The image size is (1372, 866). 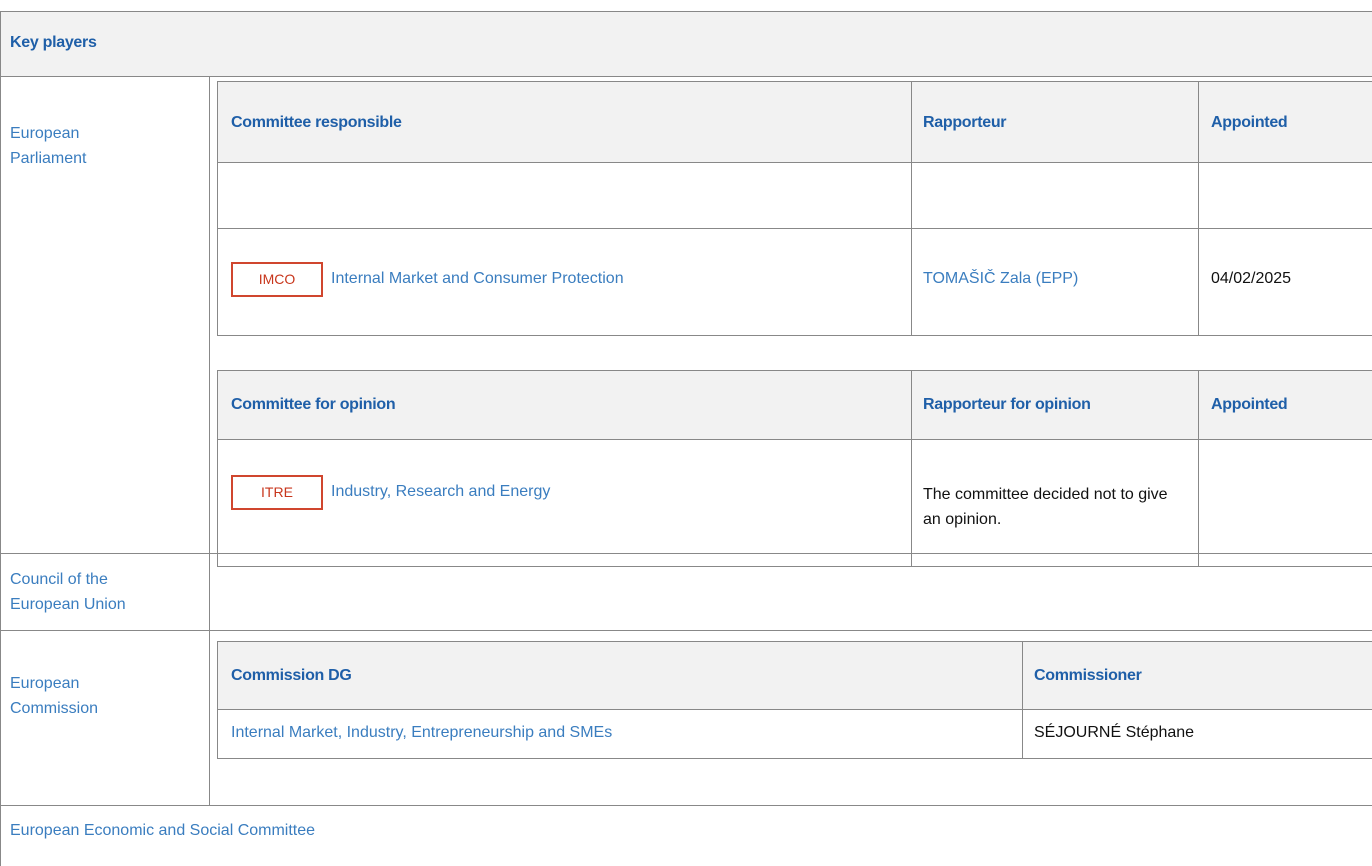 What do you see at coordinates (53, 42) in the screenshot?
I see `key-players-title: Key players` at bounding box center [53, 42].